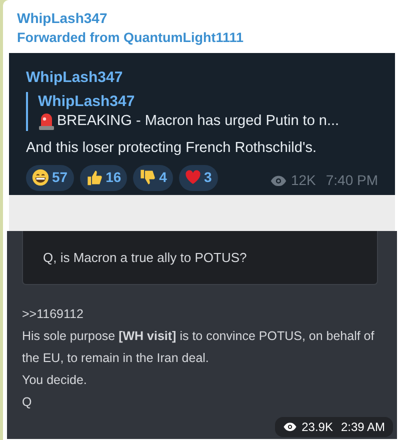 The image size is (401, 440). I want to click on view-count: 23.9K, so click(317, 427).